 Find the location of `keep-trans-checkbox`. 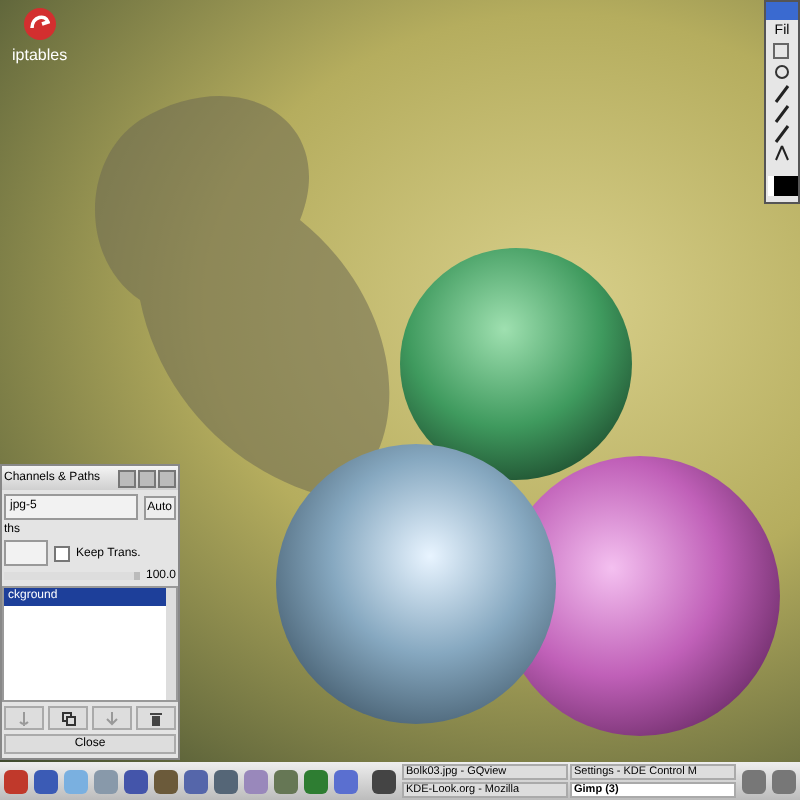

keep-trans-checkbox is located at coordinates (62, 553).